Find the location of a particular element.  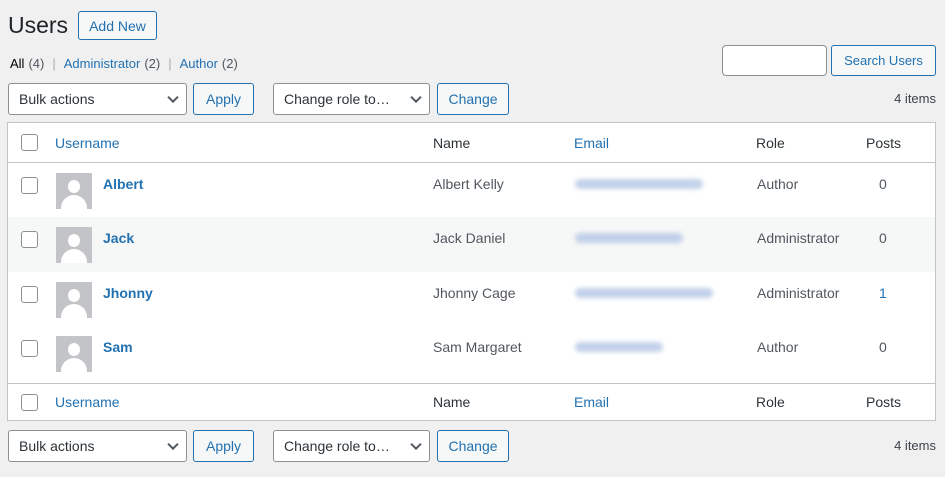

table-row: Jhonny Jhonny Cage Administrator 1 is located at coordinates (471, 299).